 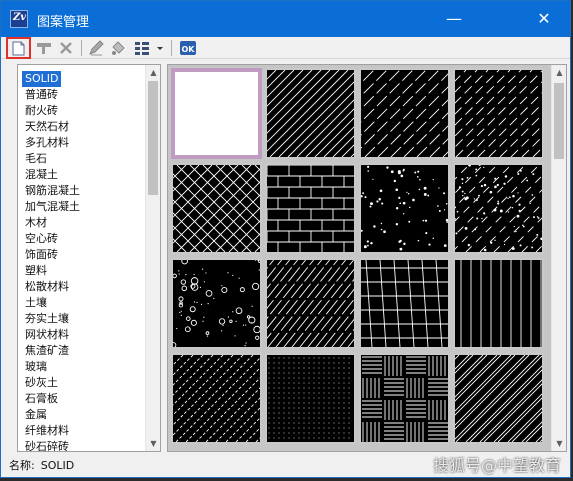 I want to click on title-bar: Zv 图案管理 — ✕, so click(x=285, y=19).